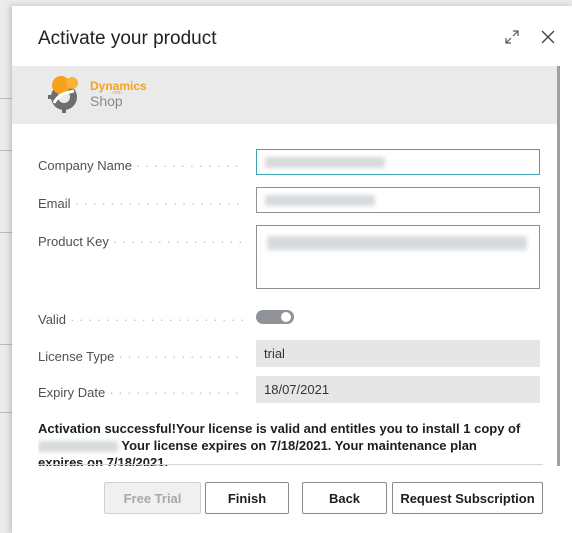  Describe the element at coordinates (467, 498) in the screenshot. I see `request-subscription-button: Request Subscription` at that location.